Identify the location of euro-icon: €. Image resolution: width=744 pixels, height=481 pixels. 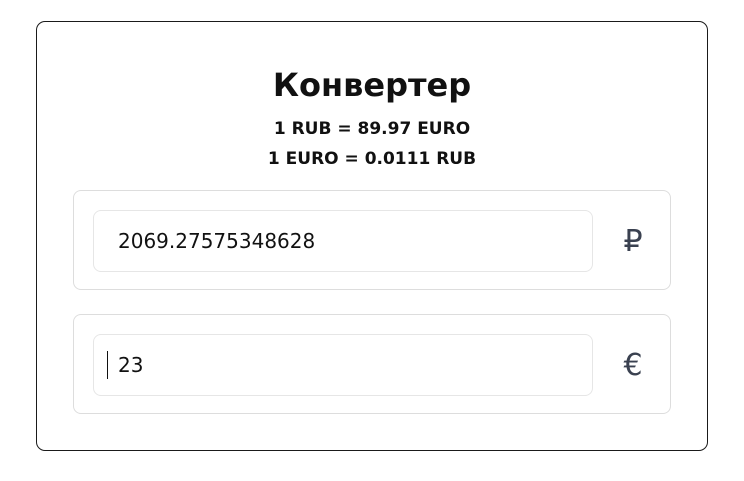
(633, 365).